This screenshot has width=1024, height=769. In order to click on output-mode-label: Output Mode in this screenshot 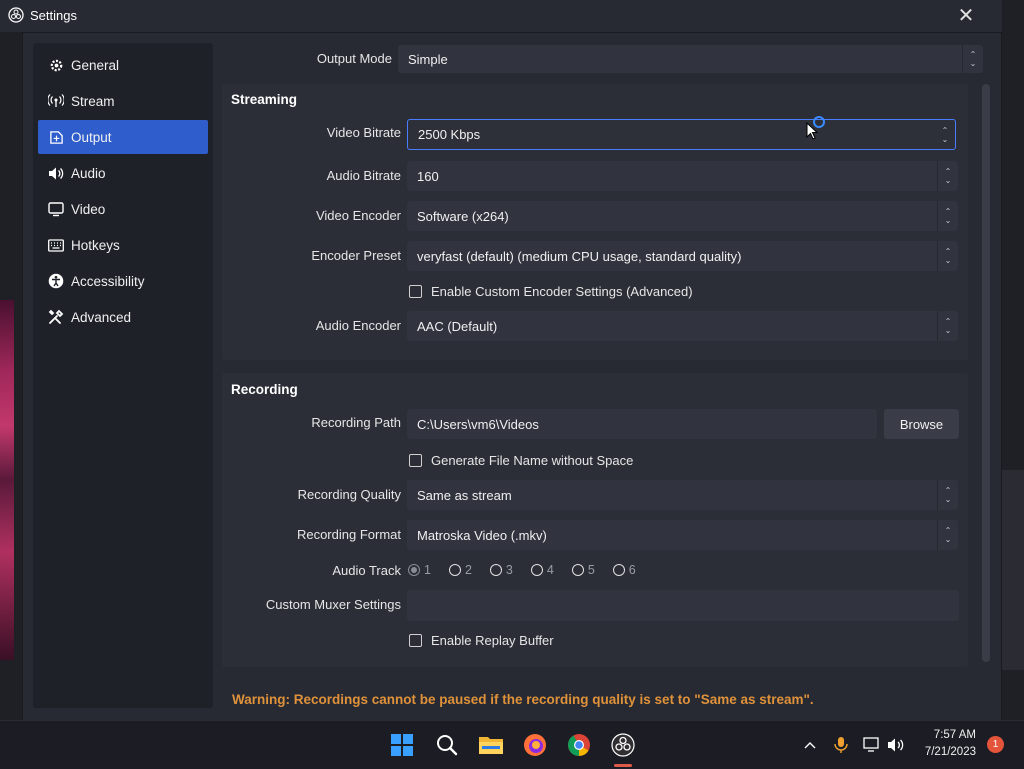, I will do `click(354, 58)`.